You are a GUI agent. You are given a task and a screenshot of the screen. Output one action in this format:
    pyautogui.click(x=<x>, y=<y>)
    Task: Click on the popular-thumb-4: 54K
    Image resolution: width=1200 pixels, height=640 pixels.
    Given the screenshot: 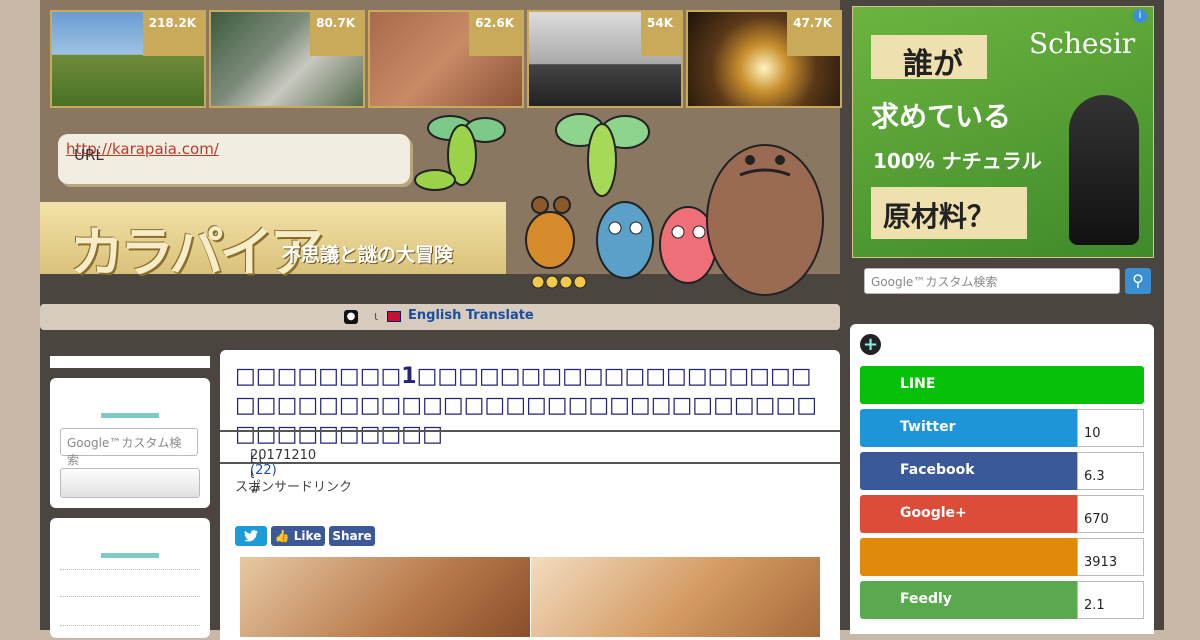 What is the action you would take?
    pyautogui.click(x=605, y=59)
    